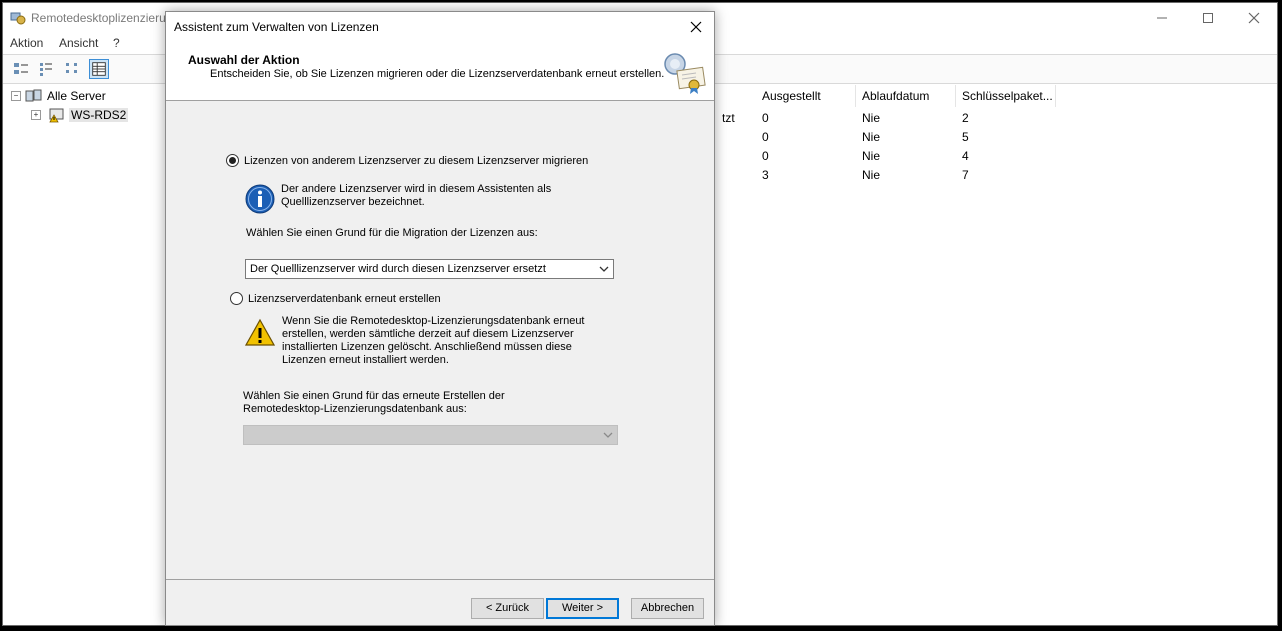 The image size is (1282, 631). Describe the element at coordinates (685, 73) in the screenshot. I see `license-certificate-icon` at that location.